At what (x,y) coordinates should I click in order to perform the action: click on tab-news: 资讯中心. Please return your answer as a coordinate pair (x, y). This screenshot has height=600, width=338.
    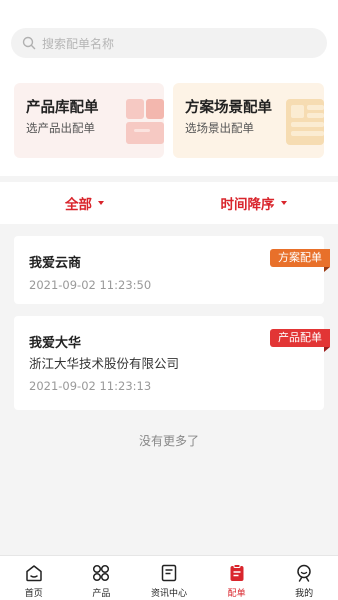
    Looking at the image, I should click on (169, 578).